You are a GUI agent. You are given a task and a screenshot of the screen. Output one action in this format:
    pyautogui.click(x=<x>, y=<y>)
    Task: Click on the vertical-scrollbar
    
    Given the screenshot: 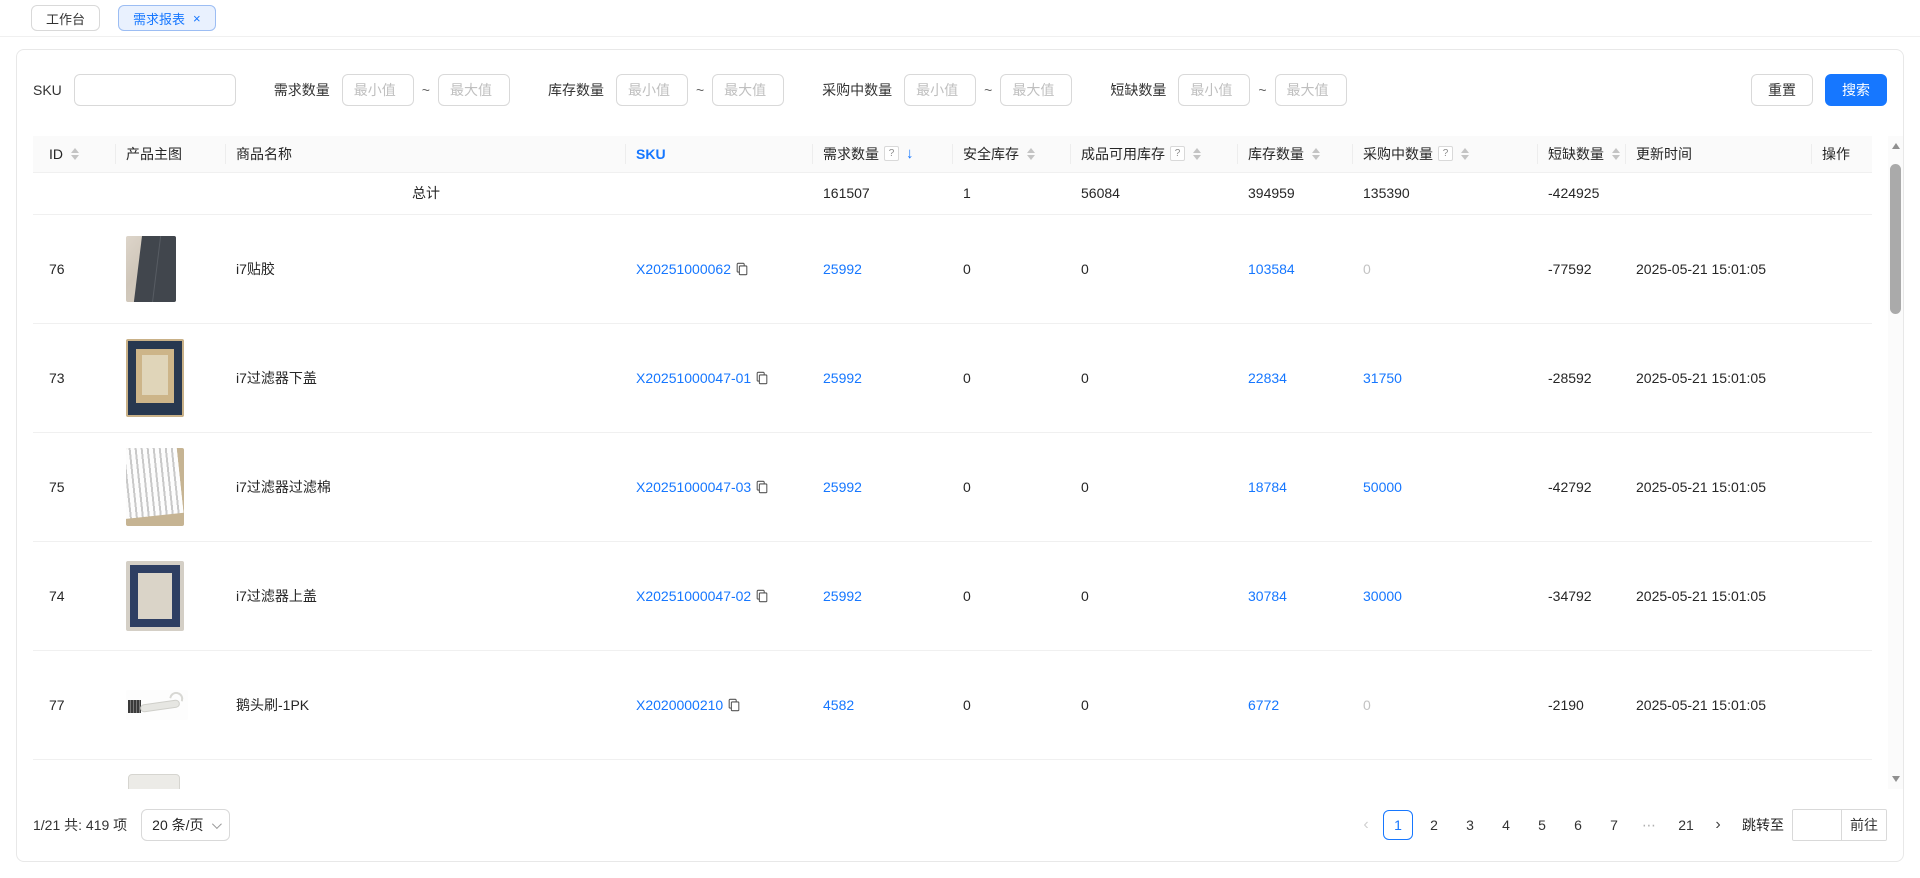 What is the action you would take?
    pyautogui.click(x=1895, y=462)
    